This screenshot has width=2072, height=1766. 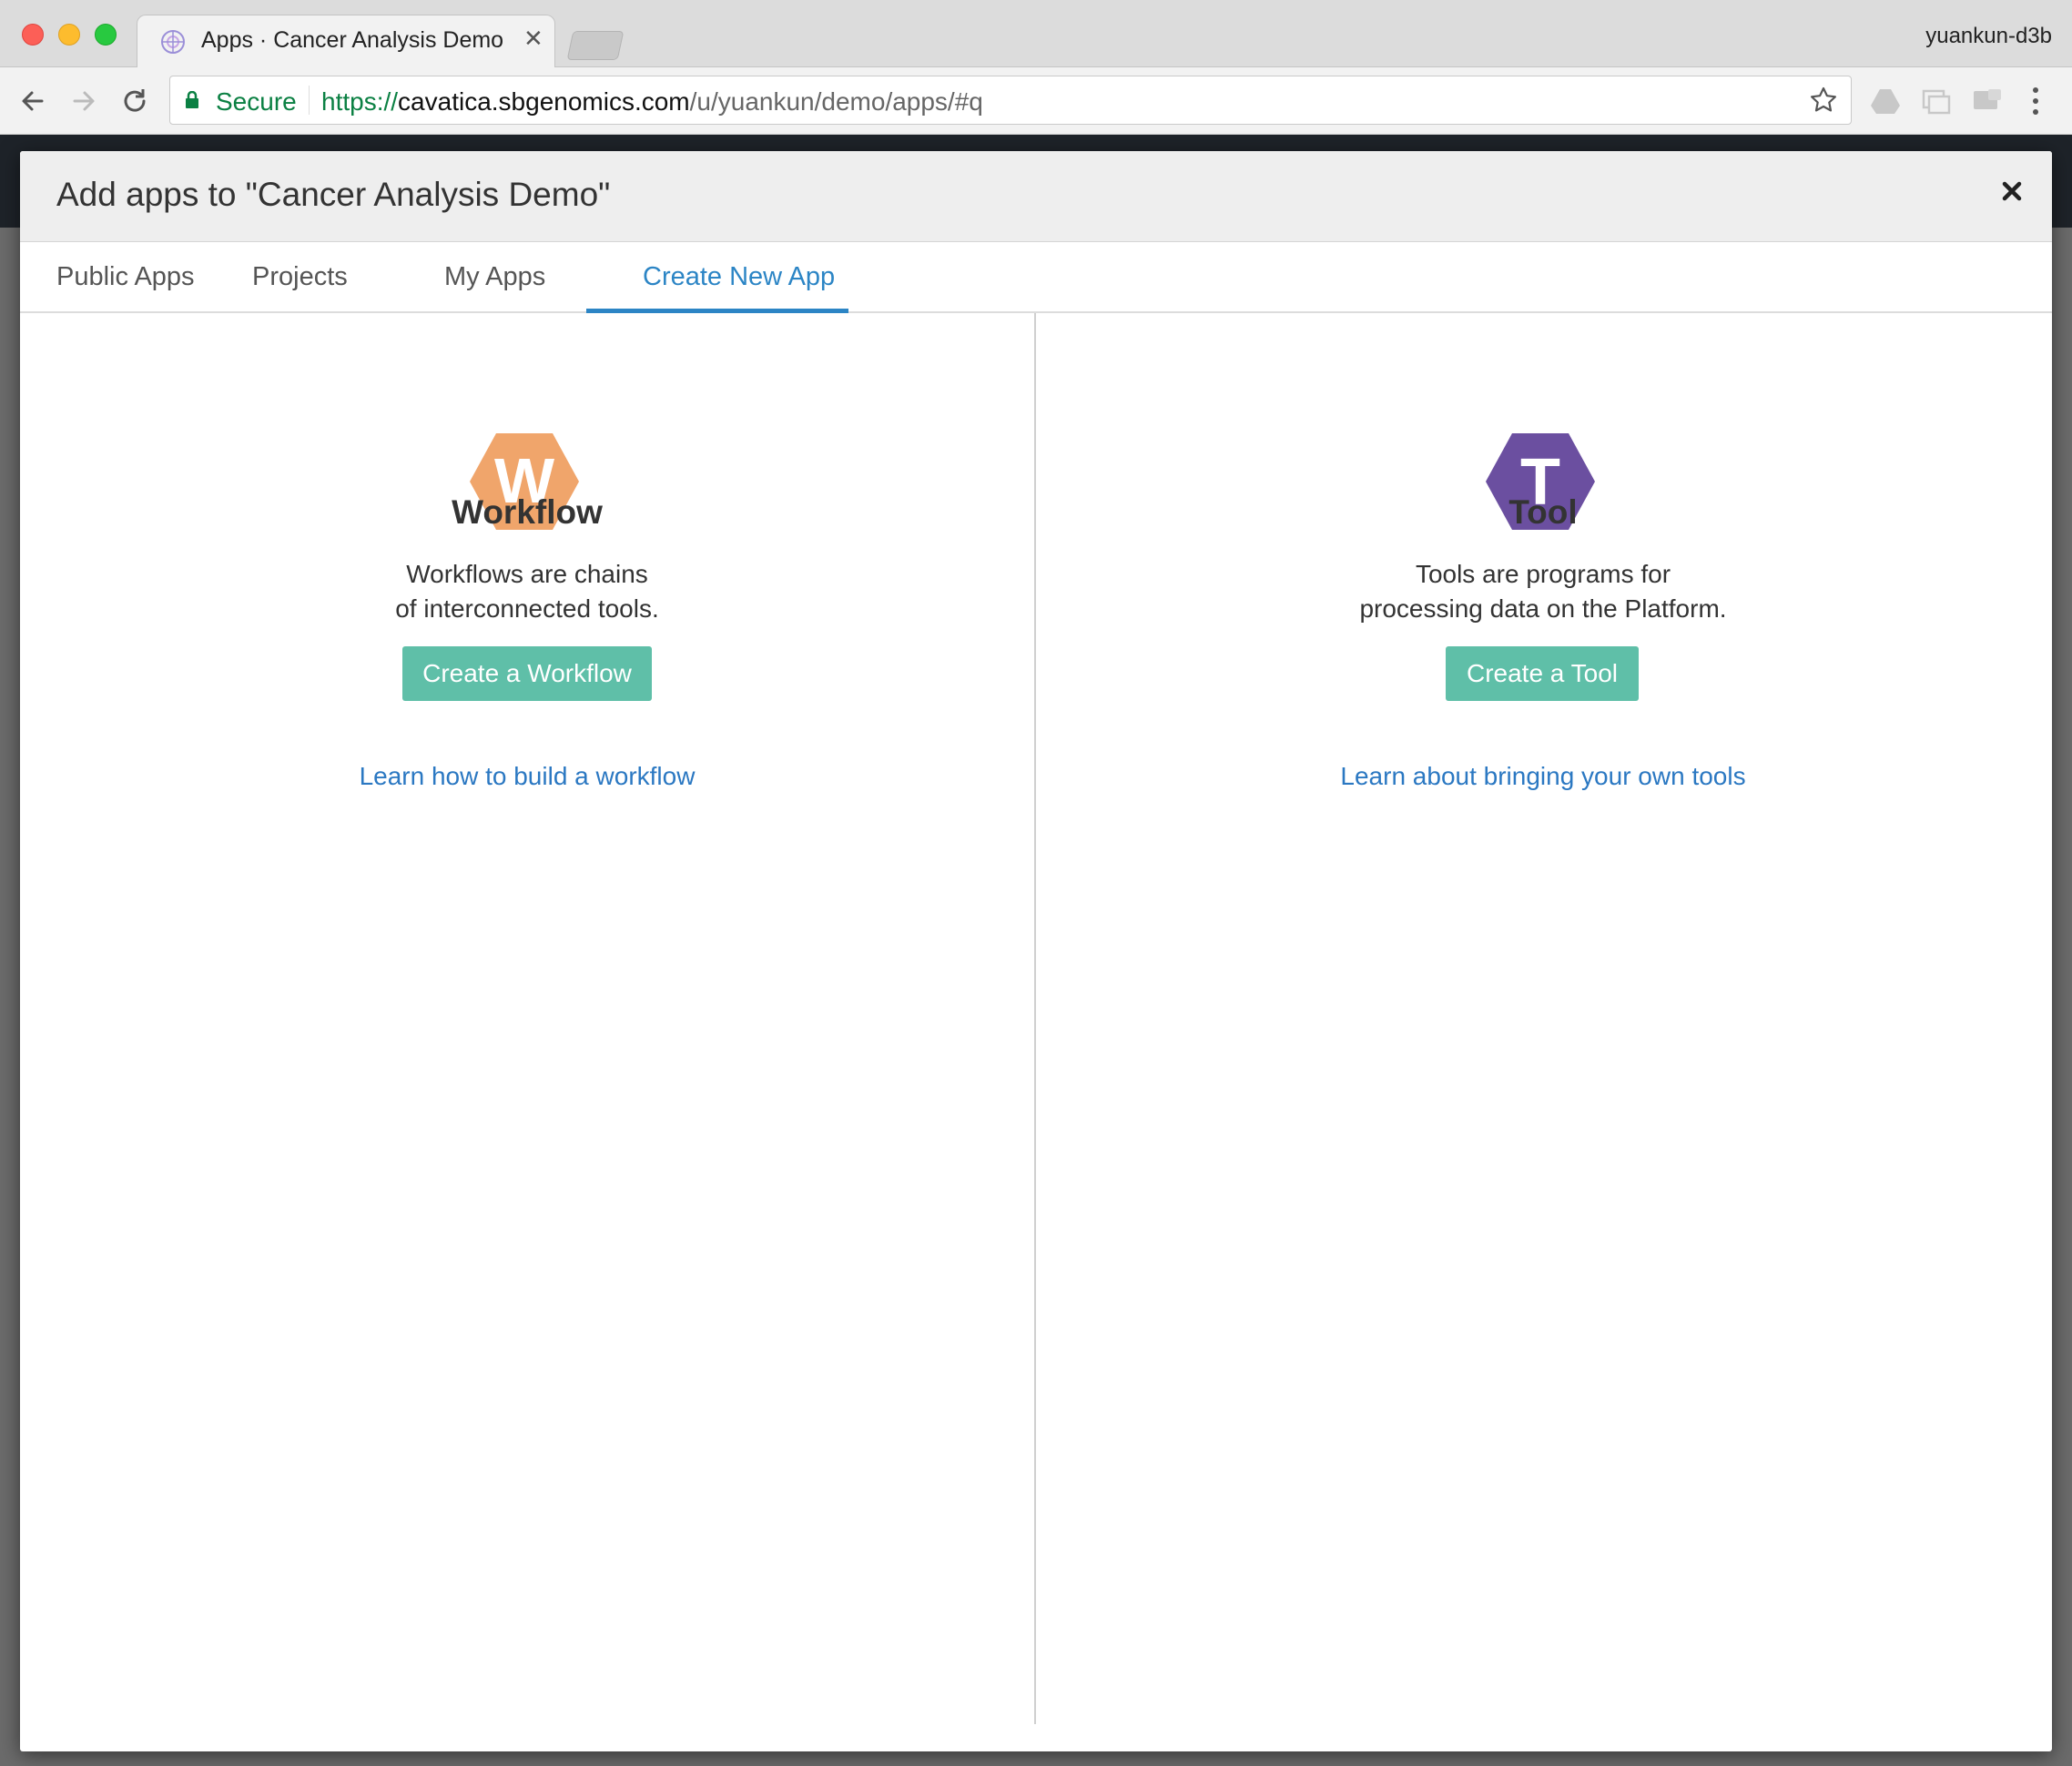 I want to click on tab-label: Public Apps, so click(x=125, y=277).